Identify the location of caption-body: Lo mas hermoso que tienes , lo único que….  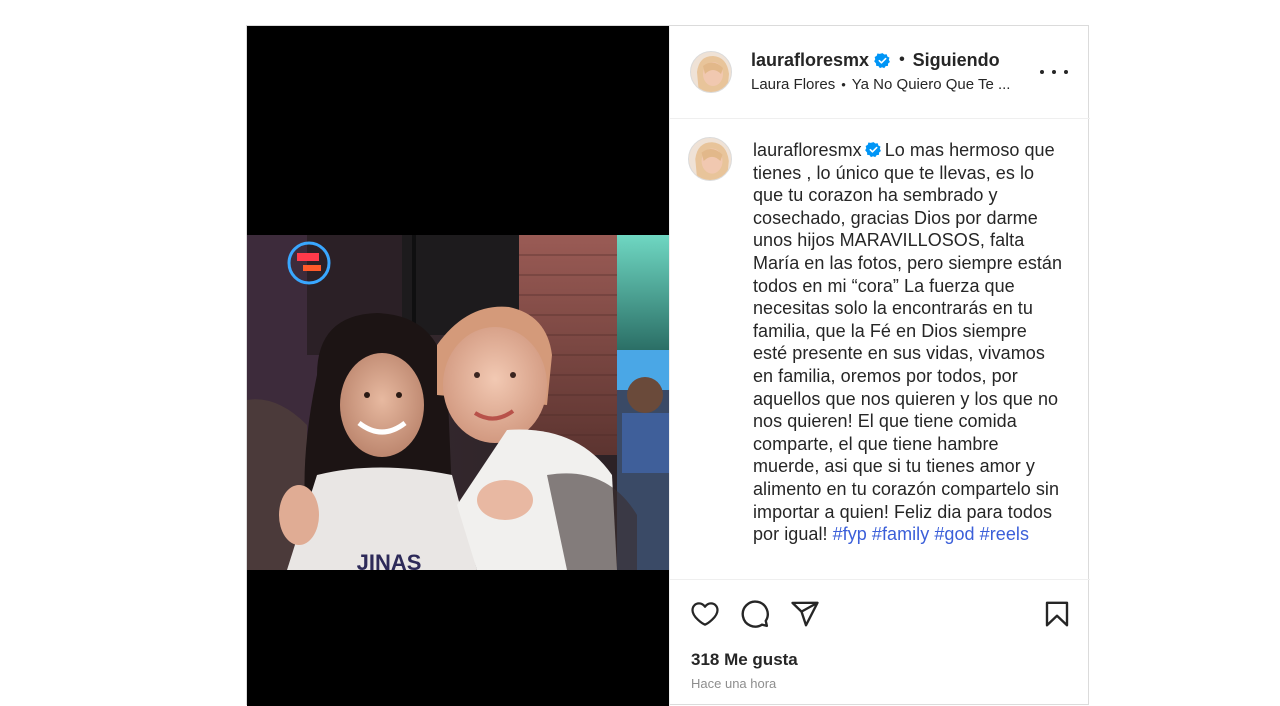
(908, 342).